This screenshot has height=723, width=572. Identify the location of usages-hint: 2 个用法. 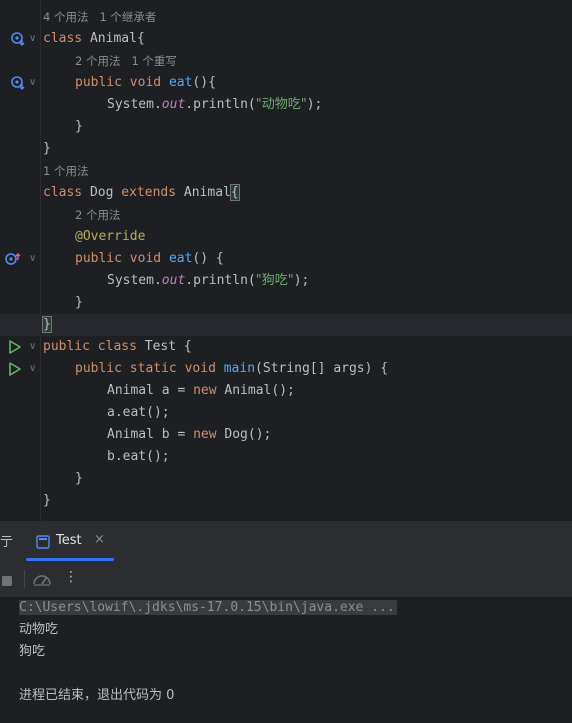
(97, 215).